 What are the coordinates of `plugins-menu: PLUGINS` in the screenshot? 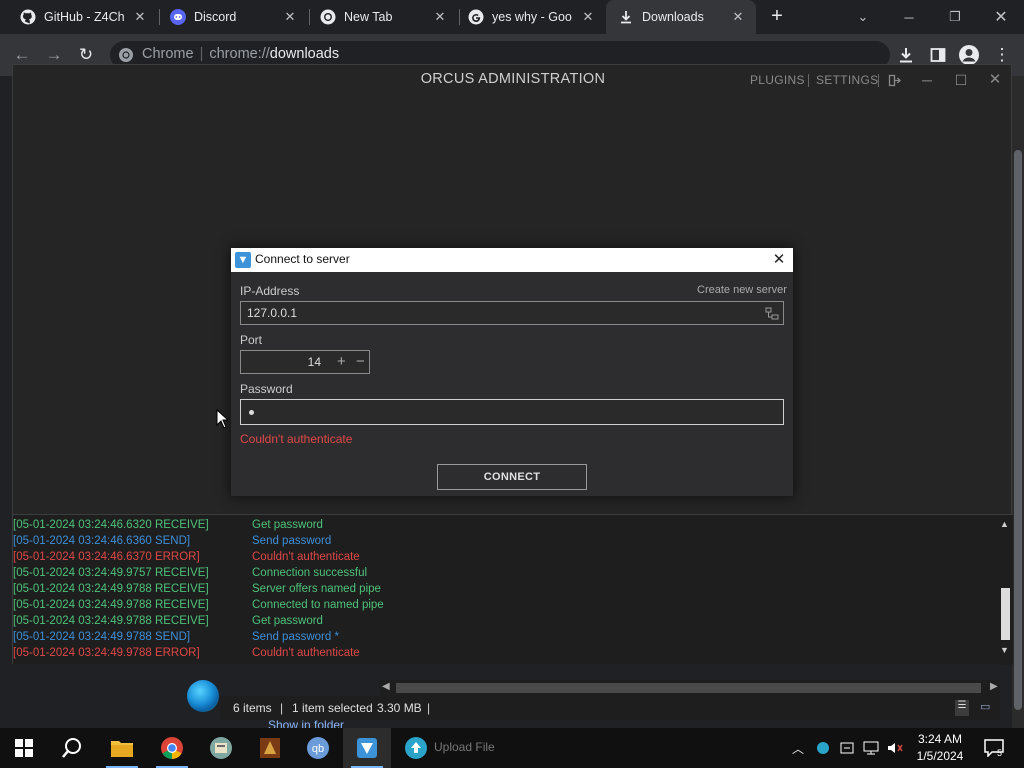 It's located at (777, 80).